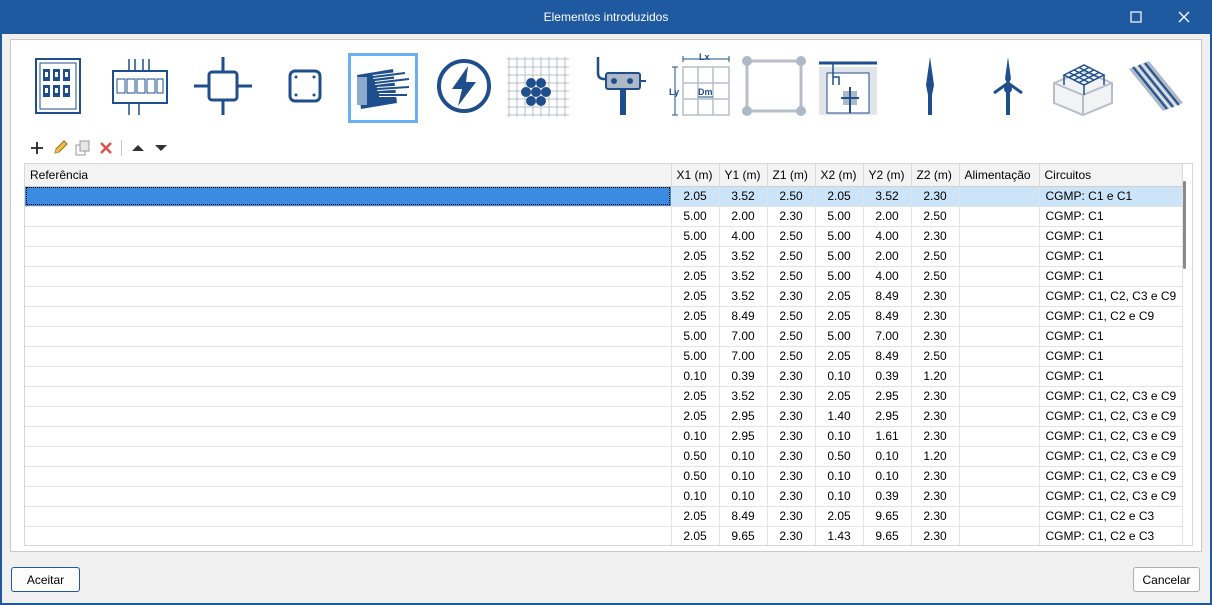  I want to click on table-cell: CGMP: C1, C2 e C3, so click(1111, 535).